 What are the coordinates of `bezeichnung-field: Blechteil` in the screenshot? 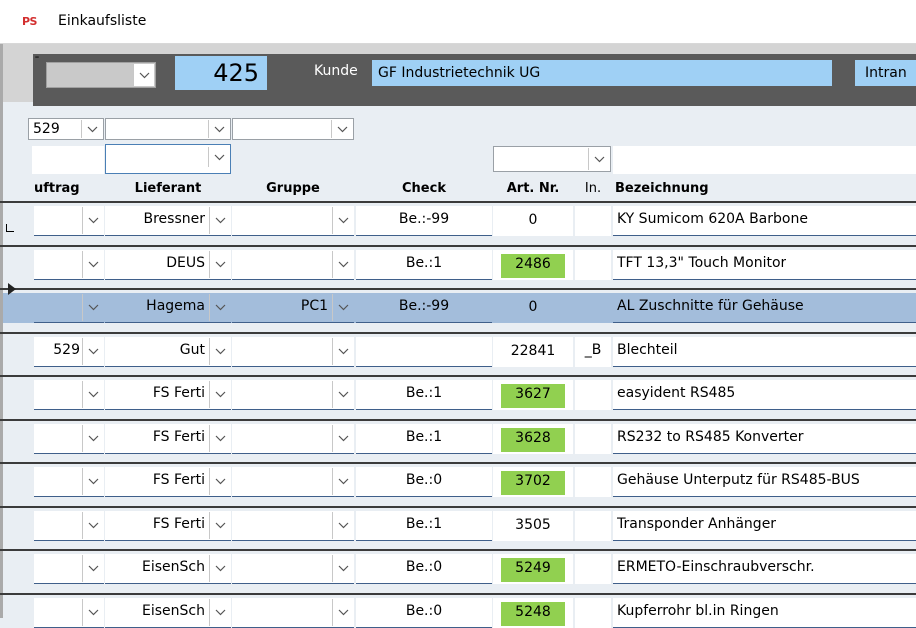 It's located at (764, 352).